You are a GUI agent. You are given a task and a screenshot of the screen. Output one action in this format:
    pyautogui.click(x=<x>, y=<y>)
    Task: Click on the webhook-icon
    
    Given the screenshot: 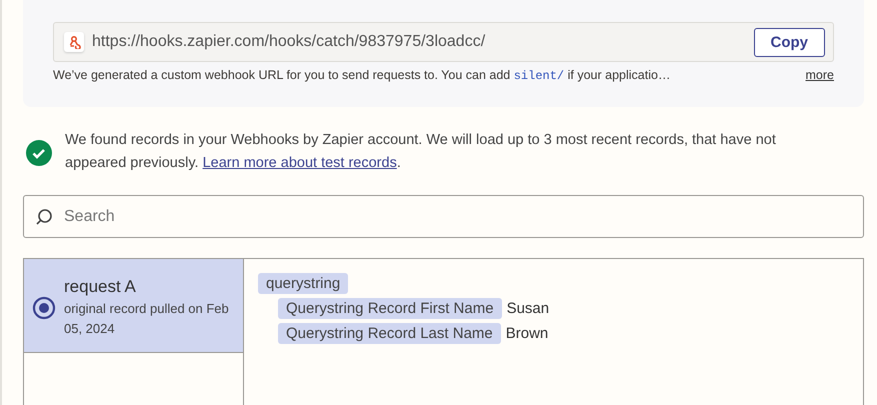 What is the action you would take?
    pyautogui.click(x=74, y=42)
    